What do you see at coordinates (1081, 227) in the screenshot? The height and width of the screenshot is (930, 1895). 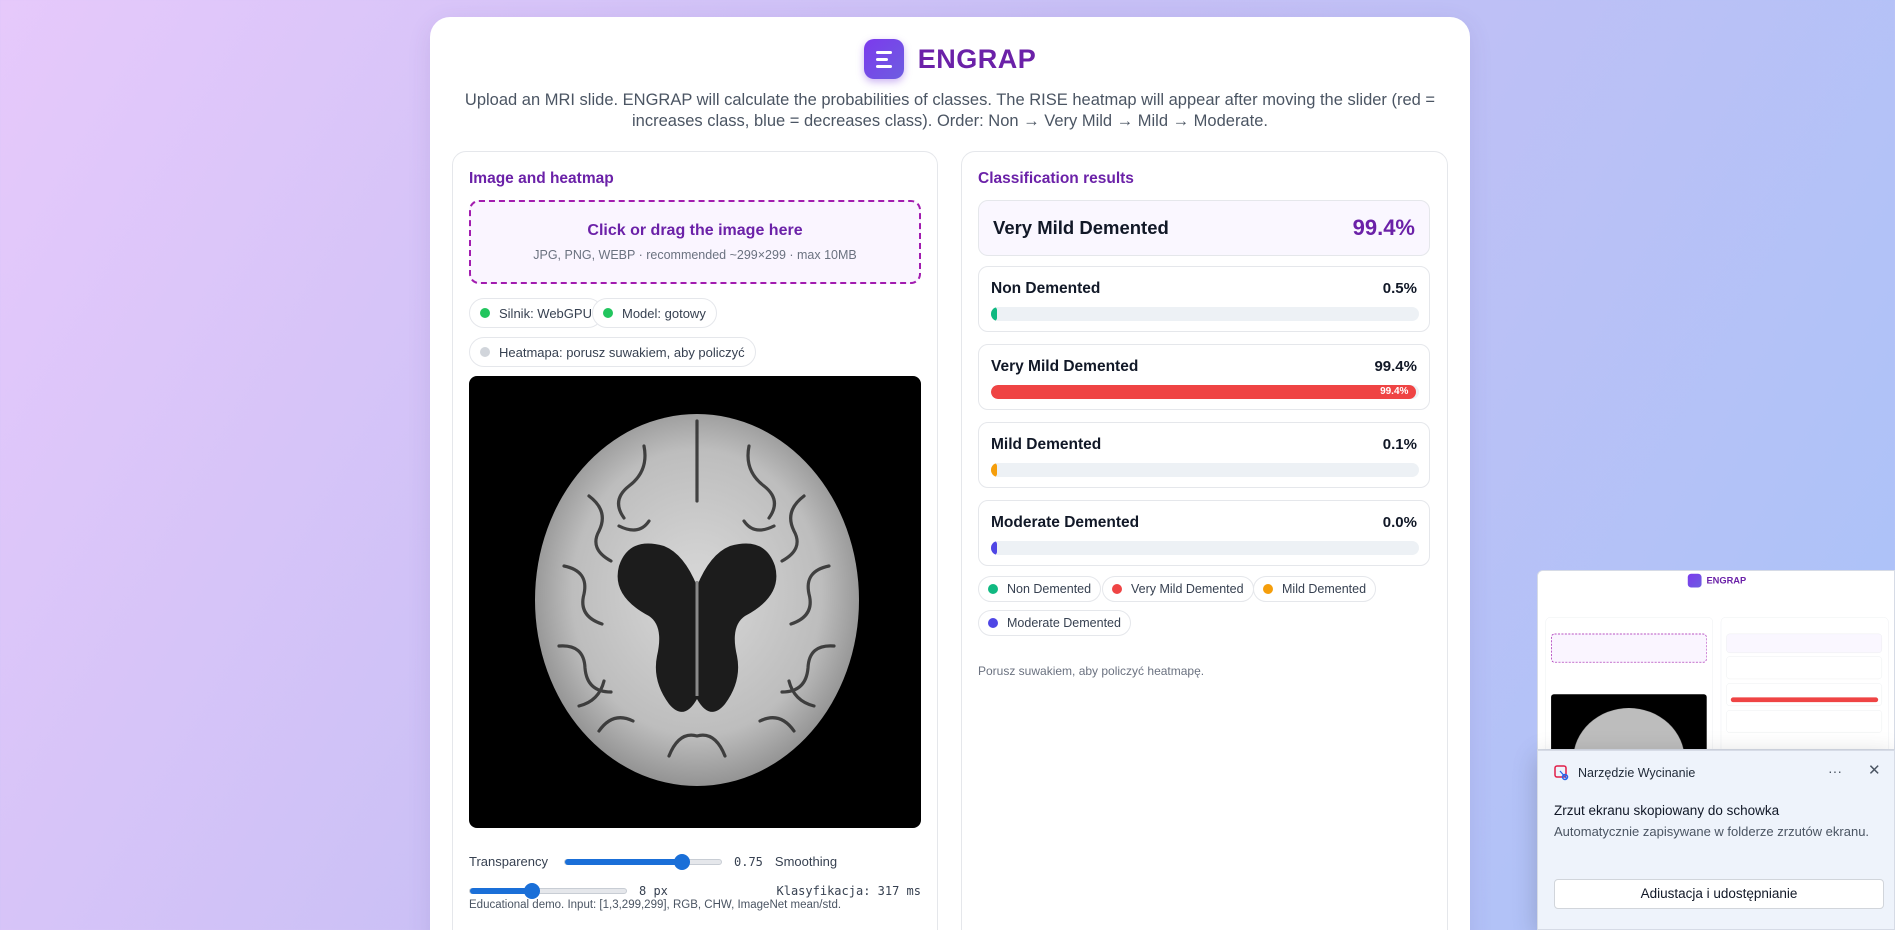 I see `top-result-label: Very Mild Demented` at bounding box center [1081, 227].